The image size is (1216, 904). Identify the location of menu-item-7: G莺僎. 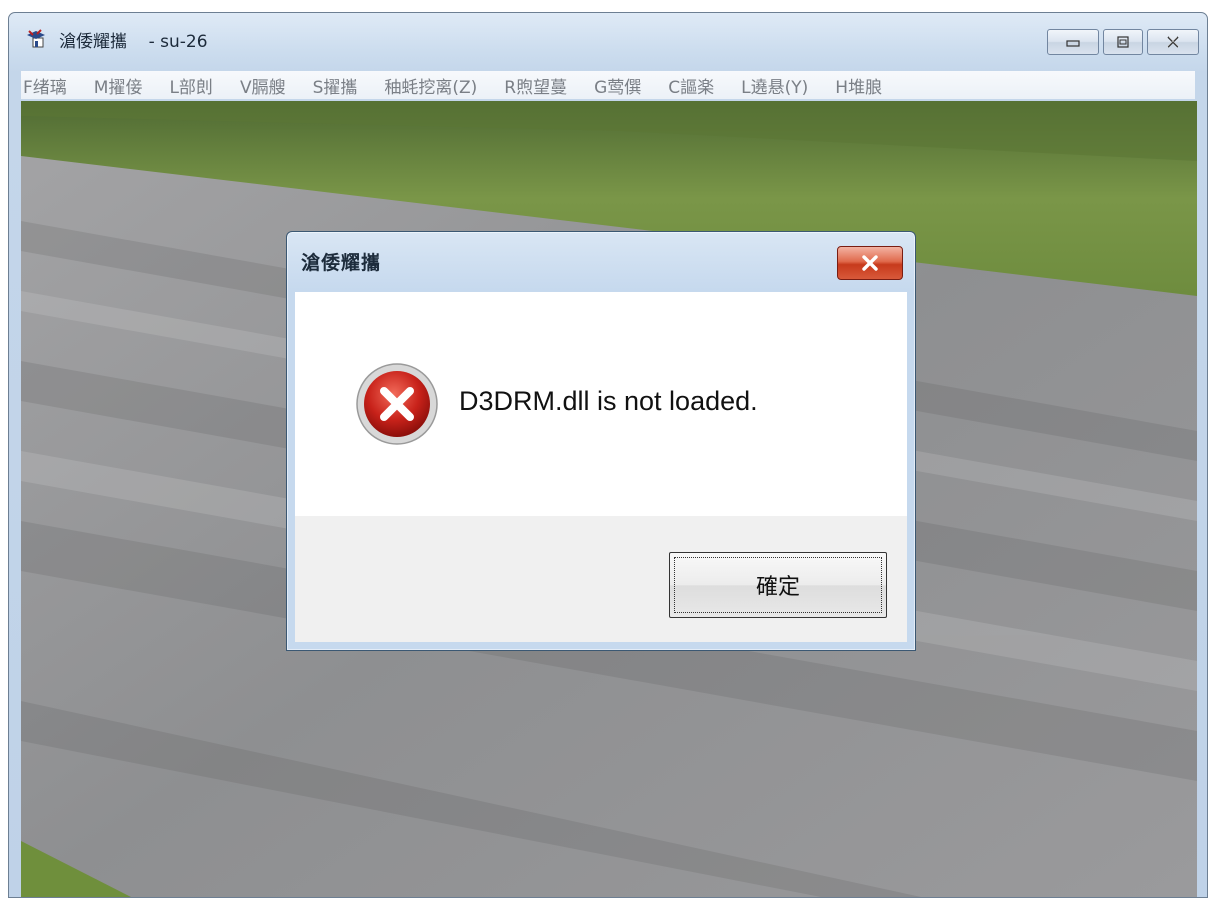
(617, 85).